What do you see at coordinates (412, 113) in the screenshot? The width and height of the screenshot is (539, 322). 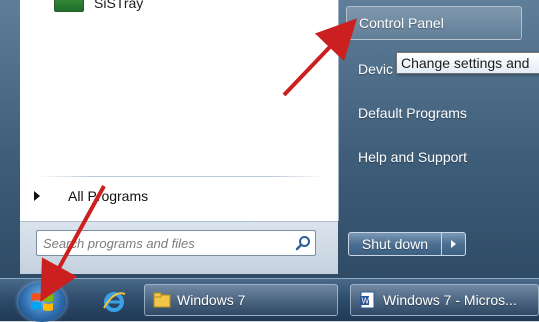 I see `default-programs-label: Default Programs` at bounding box center [412, 113].